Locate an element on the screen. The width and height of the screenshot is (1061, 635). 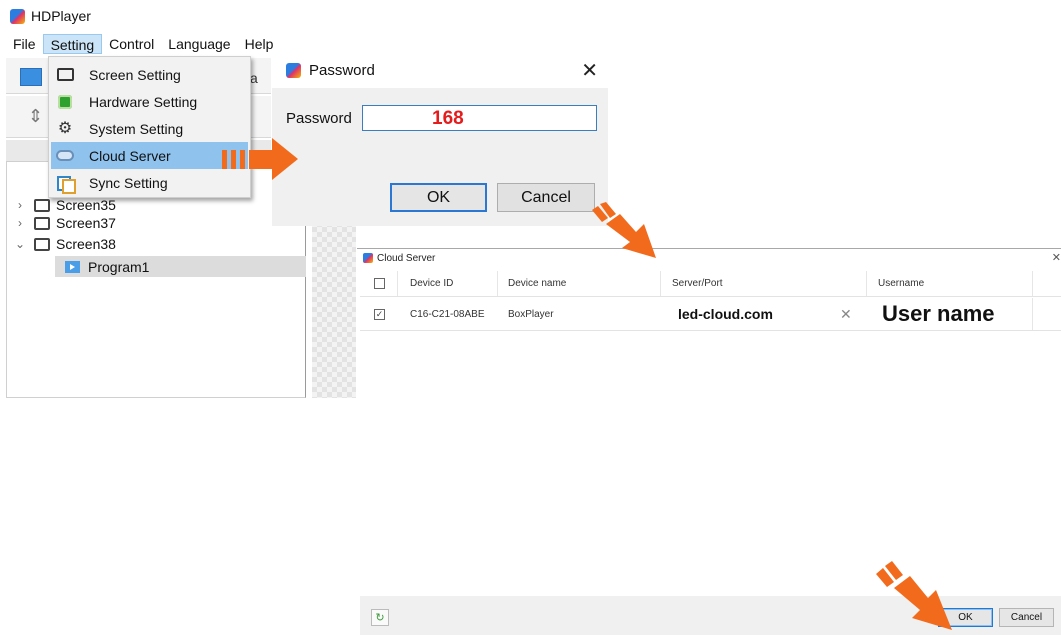
cloud-icon is located at coordinates (65, 155).